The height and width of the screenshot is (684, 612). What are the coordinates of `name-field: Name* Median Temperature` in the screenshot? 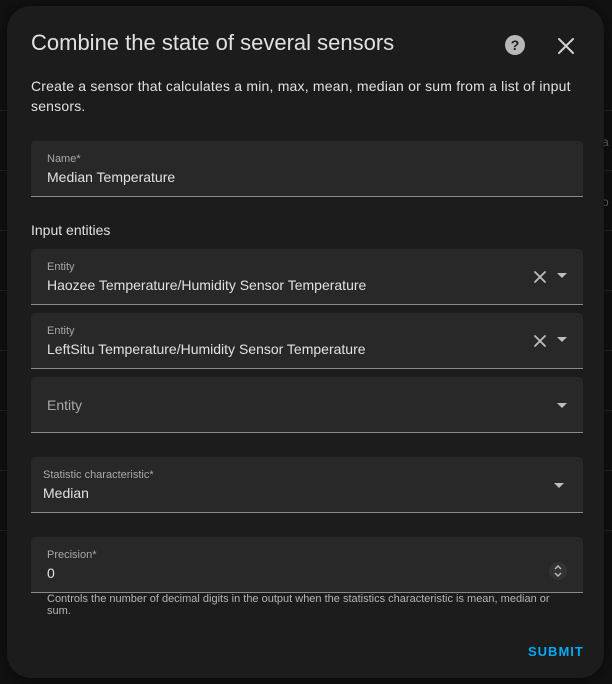 It's located at (307, 169).